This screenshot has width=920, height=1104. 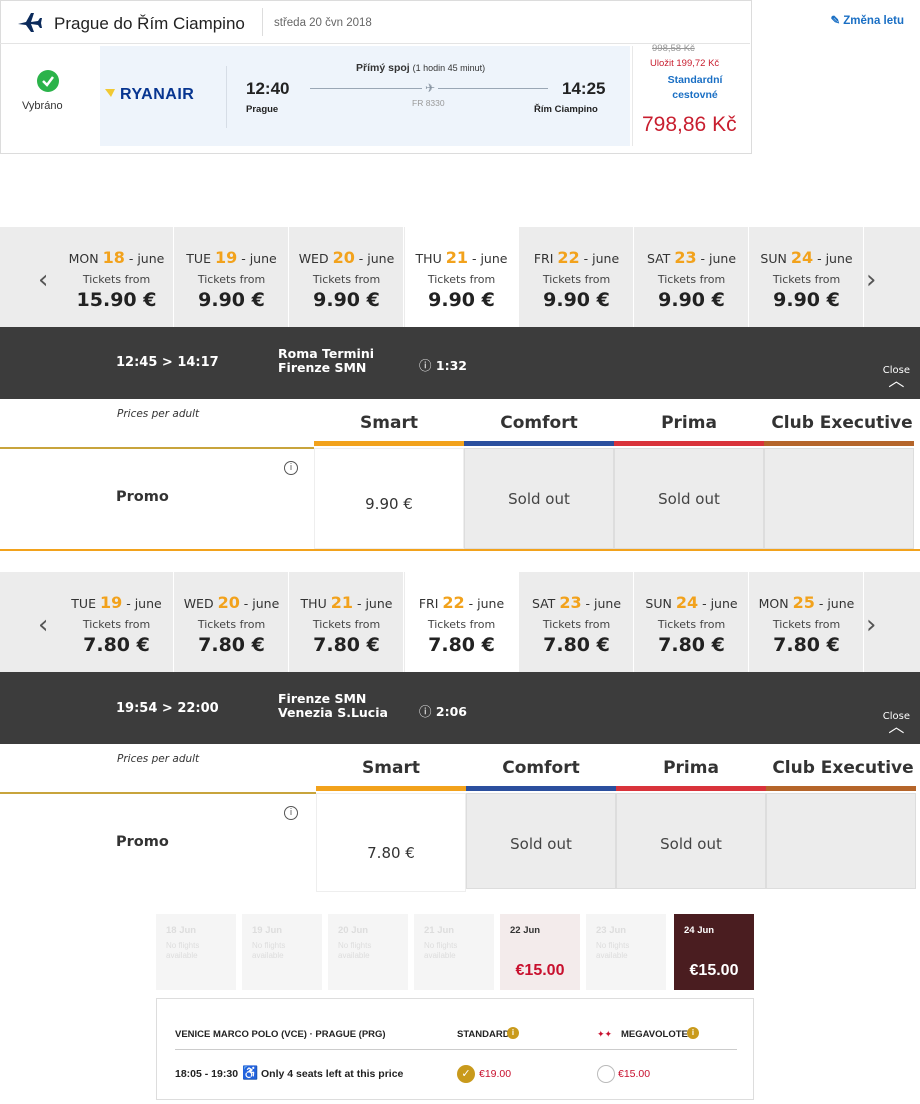 What do you see at coordinates (250, 1072) in the screenshot?
I see `wheelchair-icon: ♿` at bounding box center [250, 1072].